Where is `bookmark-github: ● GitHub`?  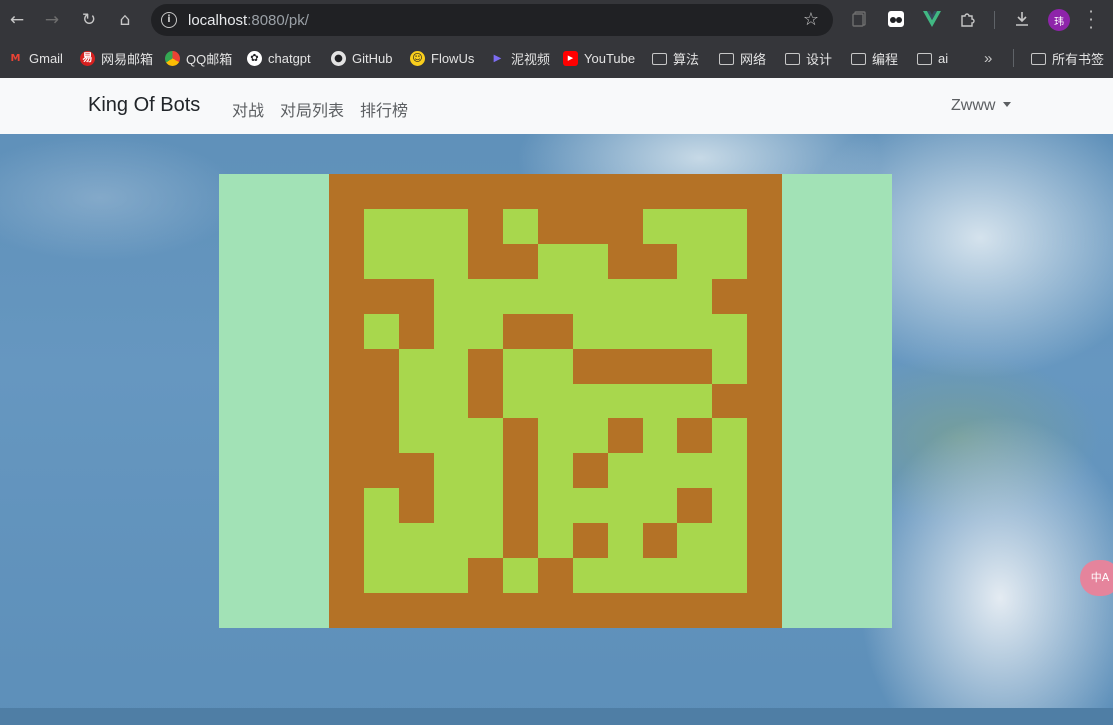 bookmark-github: ● GitHub is located at coordinates (361, 58).